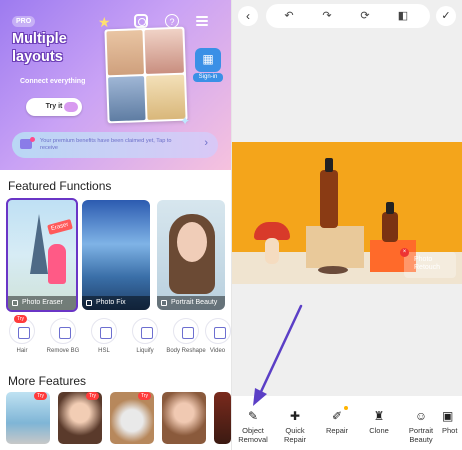 This screenshot has width=462, height=450. I want to click on photo-eraser-card: Eraser Photo Eraser, so click(42, 255).